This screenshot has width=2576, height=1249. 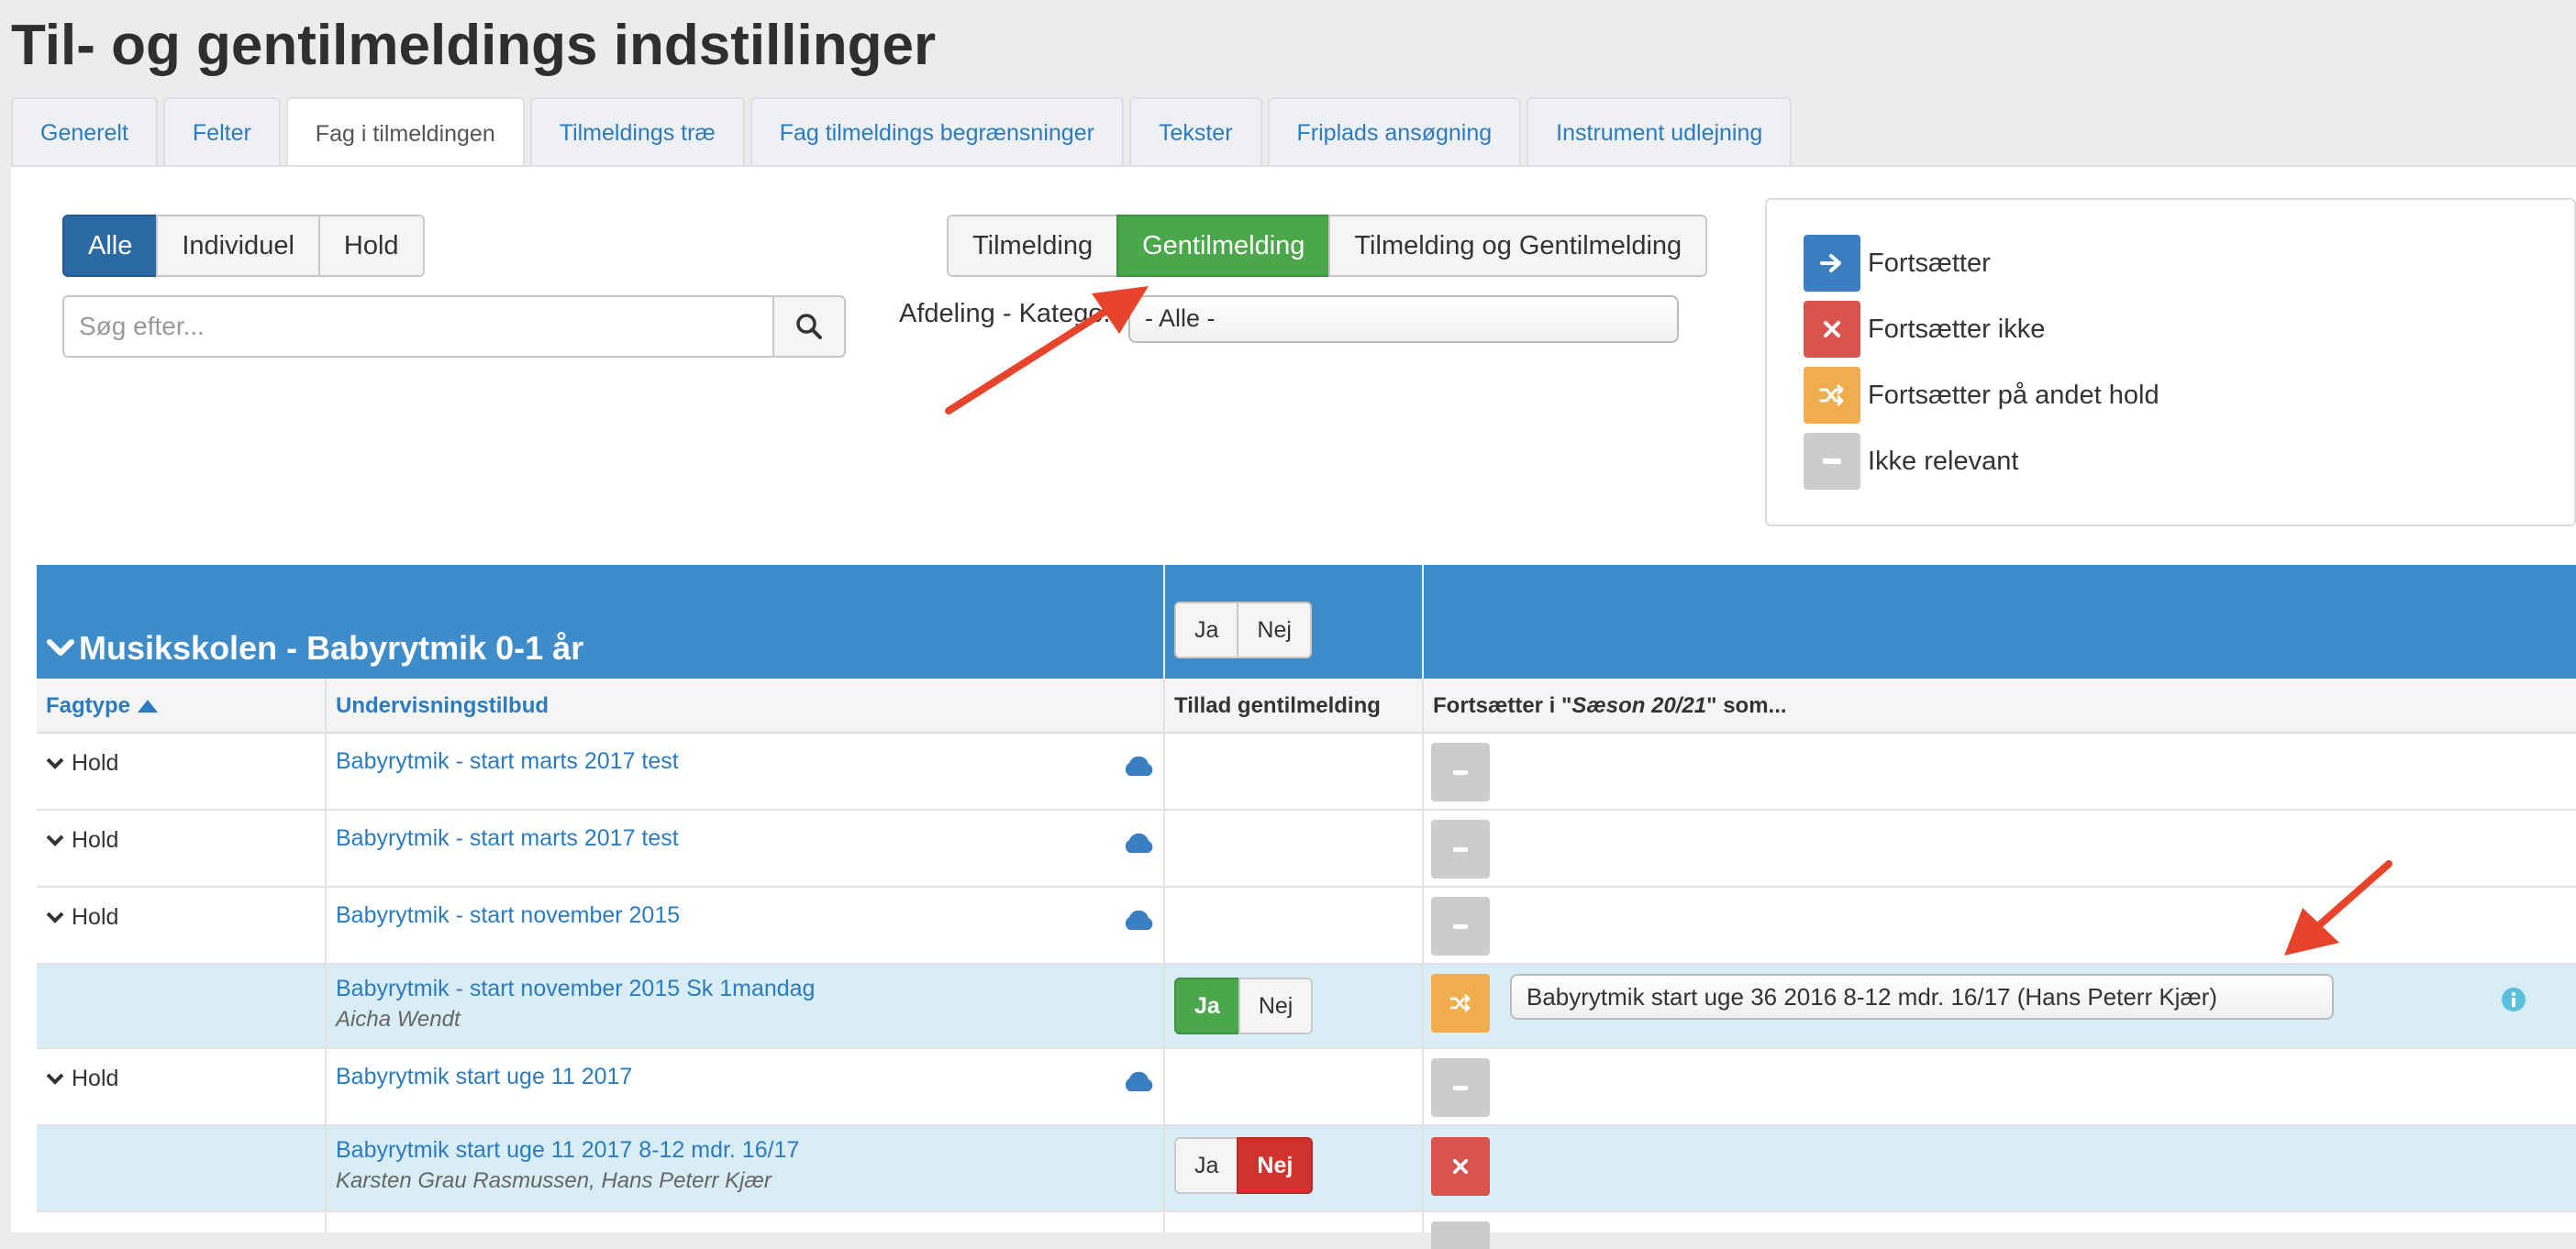 I want to click on legend-item-ikke-relevant: Ikke relevant, so click(x=1911, y=461).